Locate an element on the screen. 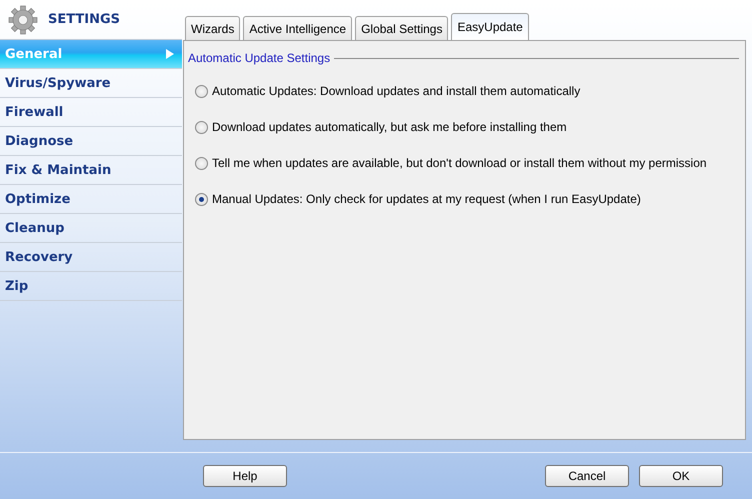 The width and height of the screenshot is (752, 499). radio-option: Download updates automatically, but ask me before installing them is located at coordinates (467, 127).